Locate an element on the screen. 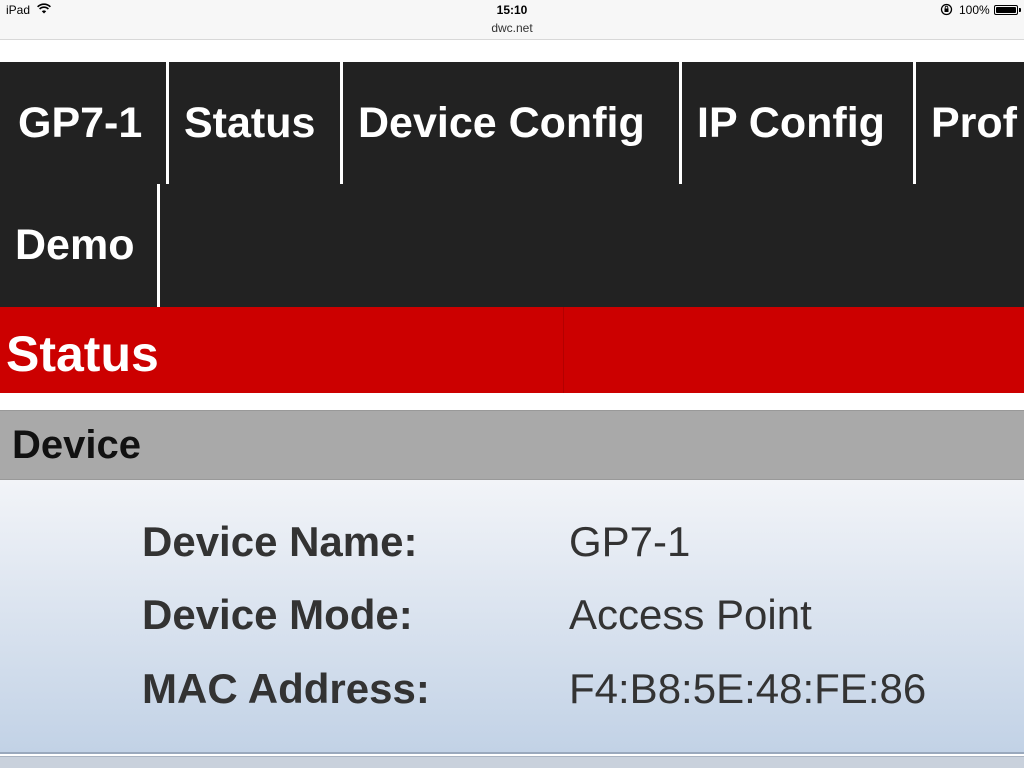  tab-status: Status is located at coordinates (256, 123).